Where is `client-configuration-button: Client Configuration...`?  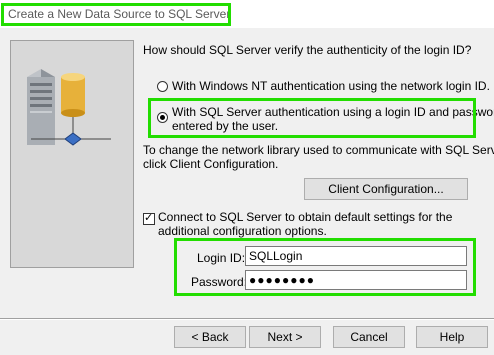
client-configuration-button: Client Configuration... is located at coordinates (386, 189).